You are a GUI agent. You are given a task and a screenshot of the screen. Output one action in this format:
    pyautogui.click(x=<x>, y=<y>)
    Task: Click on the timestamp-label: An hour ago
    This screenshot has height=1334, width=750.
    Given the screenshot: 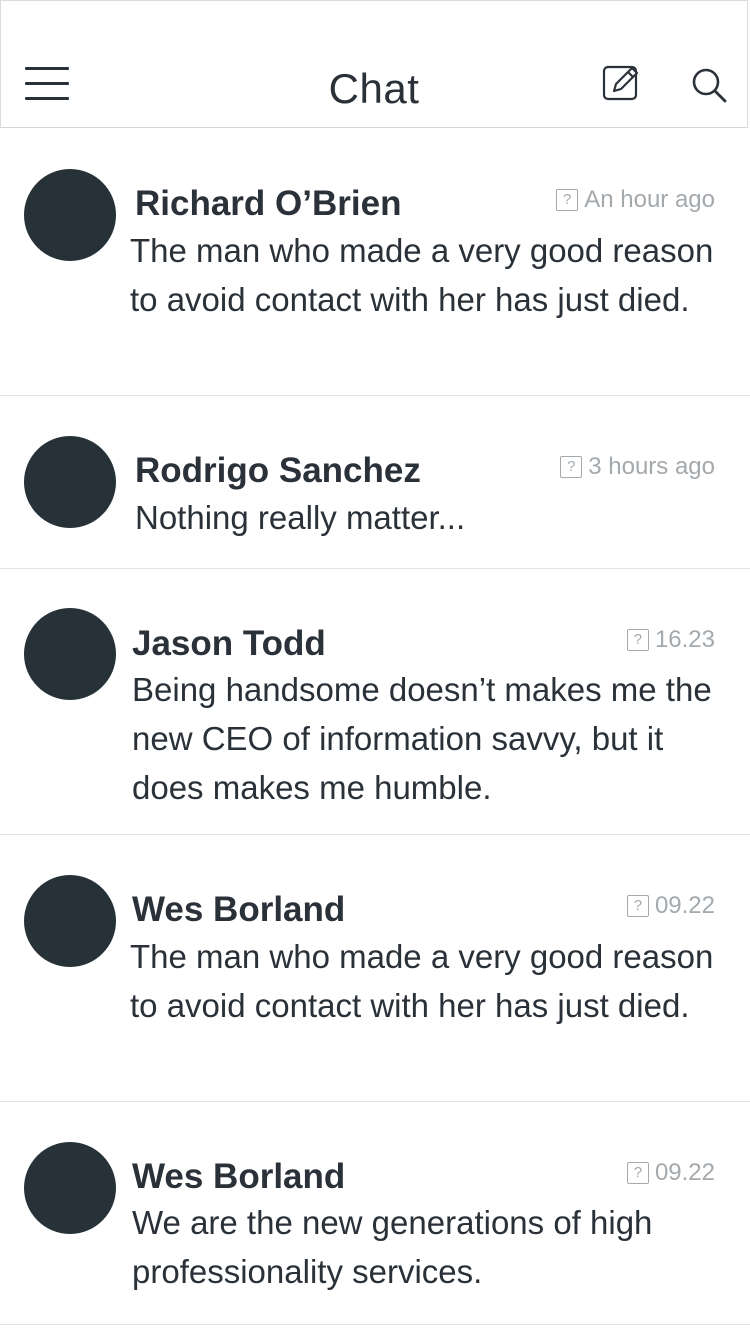 What is the action you would take?
    pyautogui.click(x=649, y=199)
    